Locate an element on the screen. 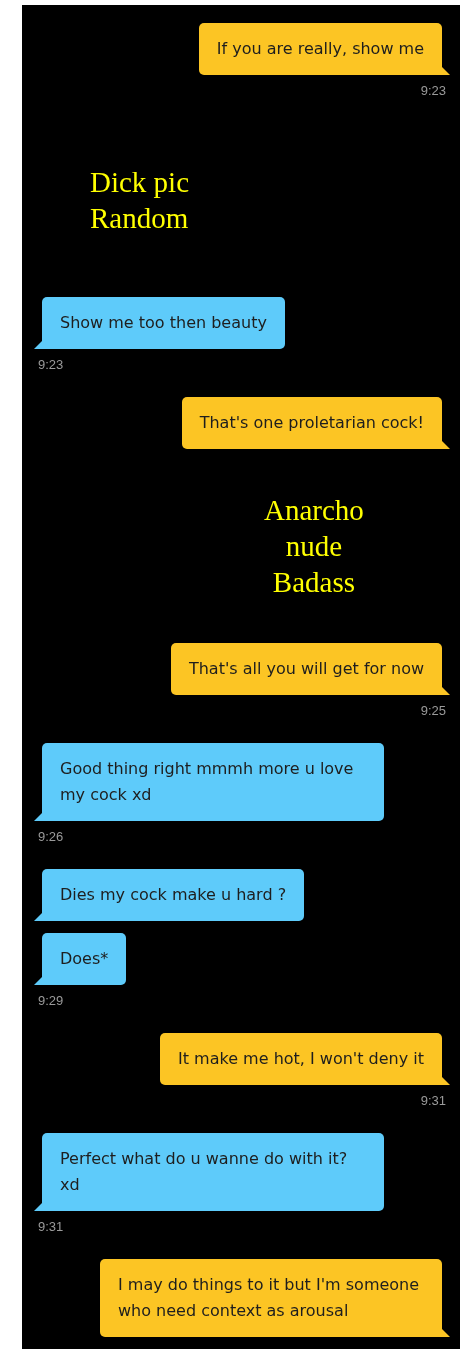 The height and width of the screenshot is (1349, 466). message-bubble: That's one proletarian cock! is located at coordinates (315, 423).